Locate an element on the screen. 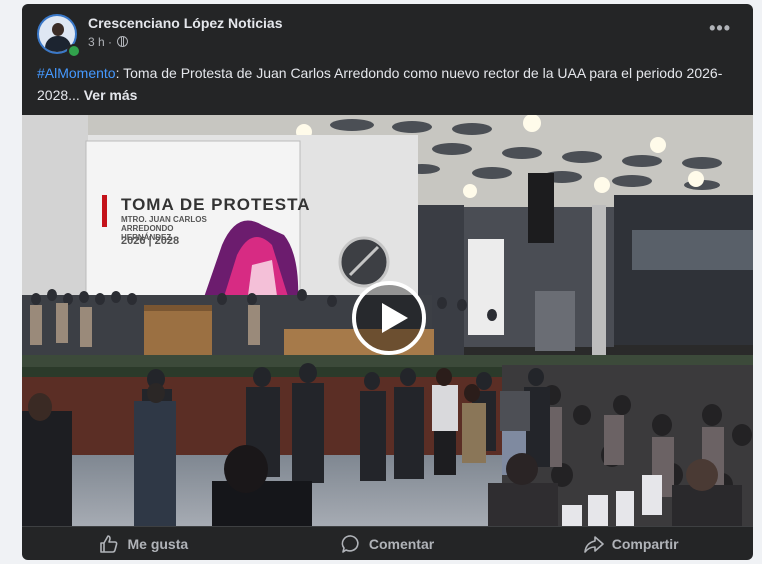  play-icon is located at coordinates (389, 318).